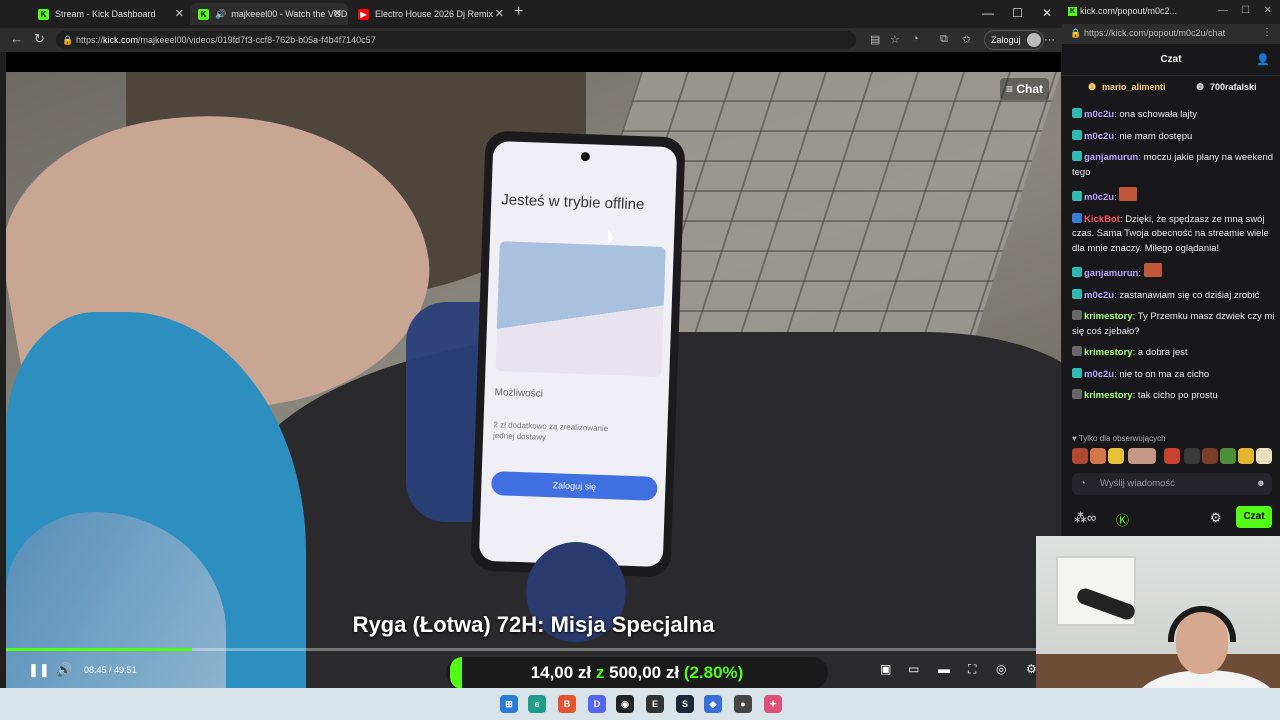 The width and height of the screenshot is (1280, 720). Describe the element at coordinates (1156, 136) in the screenshot. I see `chat-text: nie mam dostępu` at that location.